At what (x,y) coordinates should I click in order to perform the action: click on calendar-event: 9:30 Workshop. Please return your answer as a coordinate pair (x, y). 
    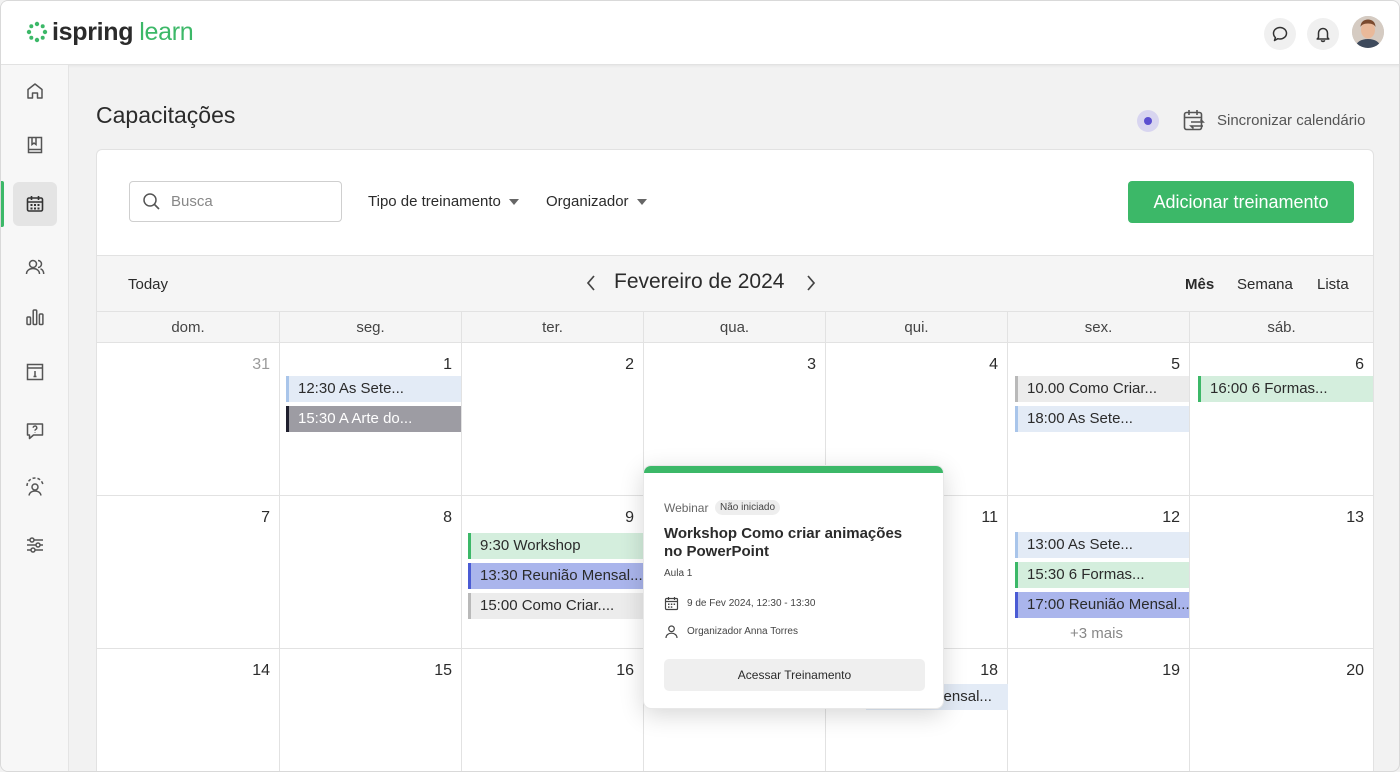
    Looking at the image, I should click on (556, 546).